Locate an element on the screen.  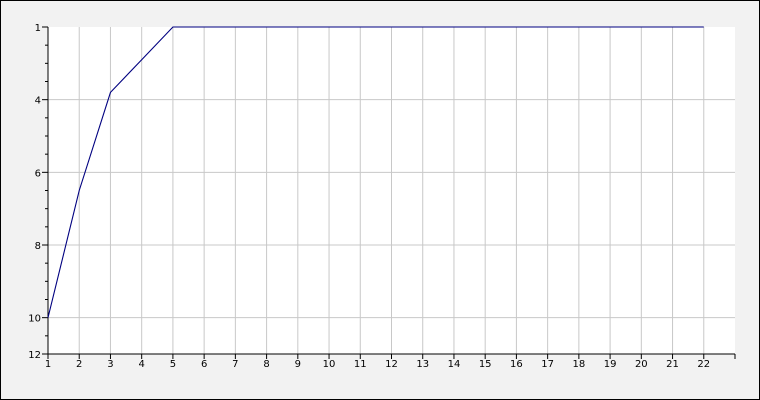
x-tick-label: 11 is located at coordinates (360, 364).